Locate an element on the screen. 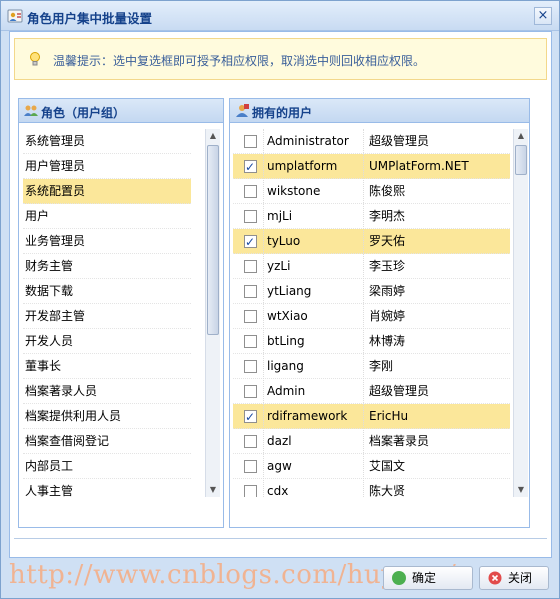 This screenshot has width=560, height=599. user-row: btLing 林博涛 is located at coordinates (371, 341).